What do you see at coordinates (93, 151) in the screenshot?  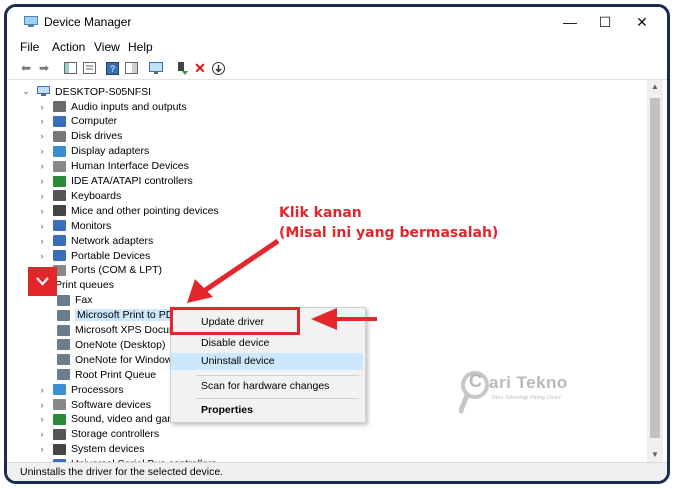 I see `tree-item-display-adapters: › Display adapters` at bounding box center [93, 151].